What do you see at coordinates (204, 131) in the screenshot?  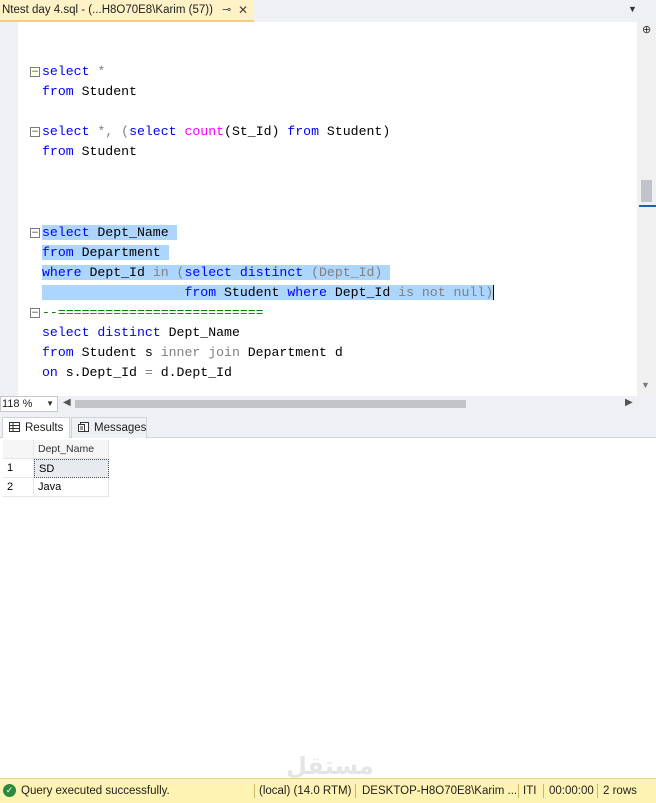 I see `code-token: count` at bounding box center [204, 131].